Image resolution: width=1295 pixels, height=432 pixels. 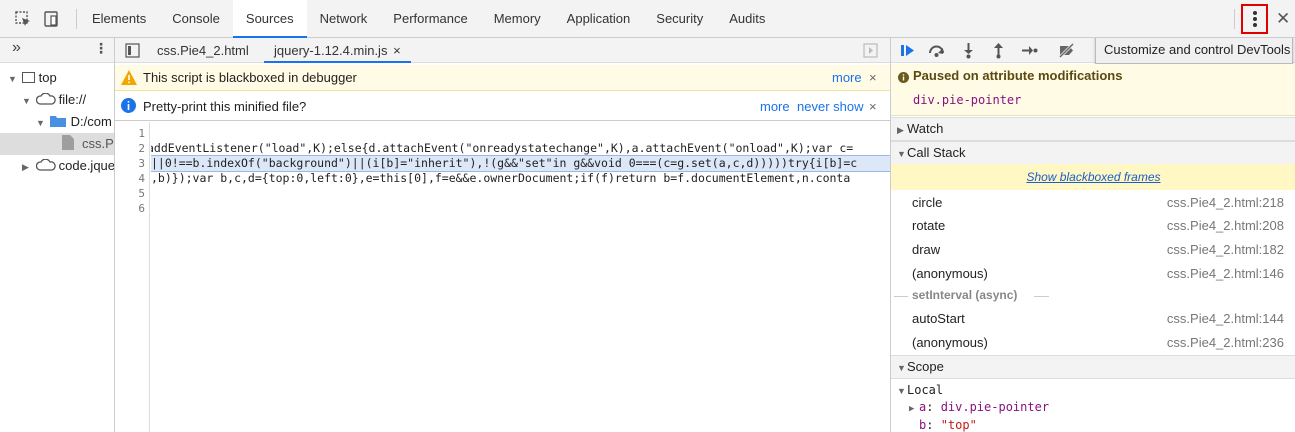 What do you see at coordinates (995, 407) in the screenshot?
I see `variable-value: div.pie-pointer` at bounding box center [995, 407].